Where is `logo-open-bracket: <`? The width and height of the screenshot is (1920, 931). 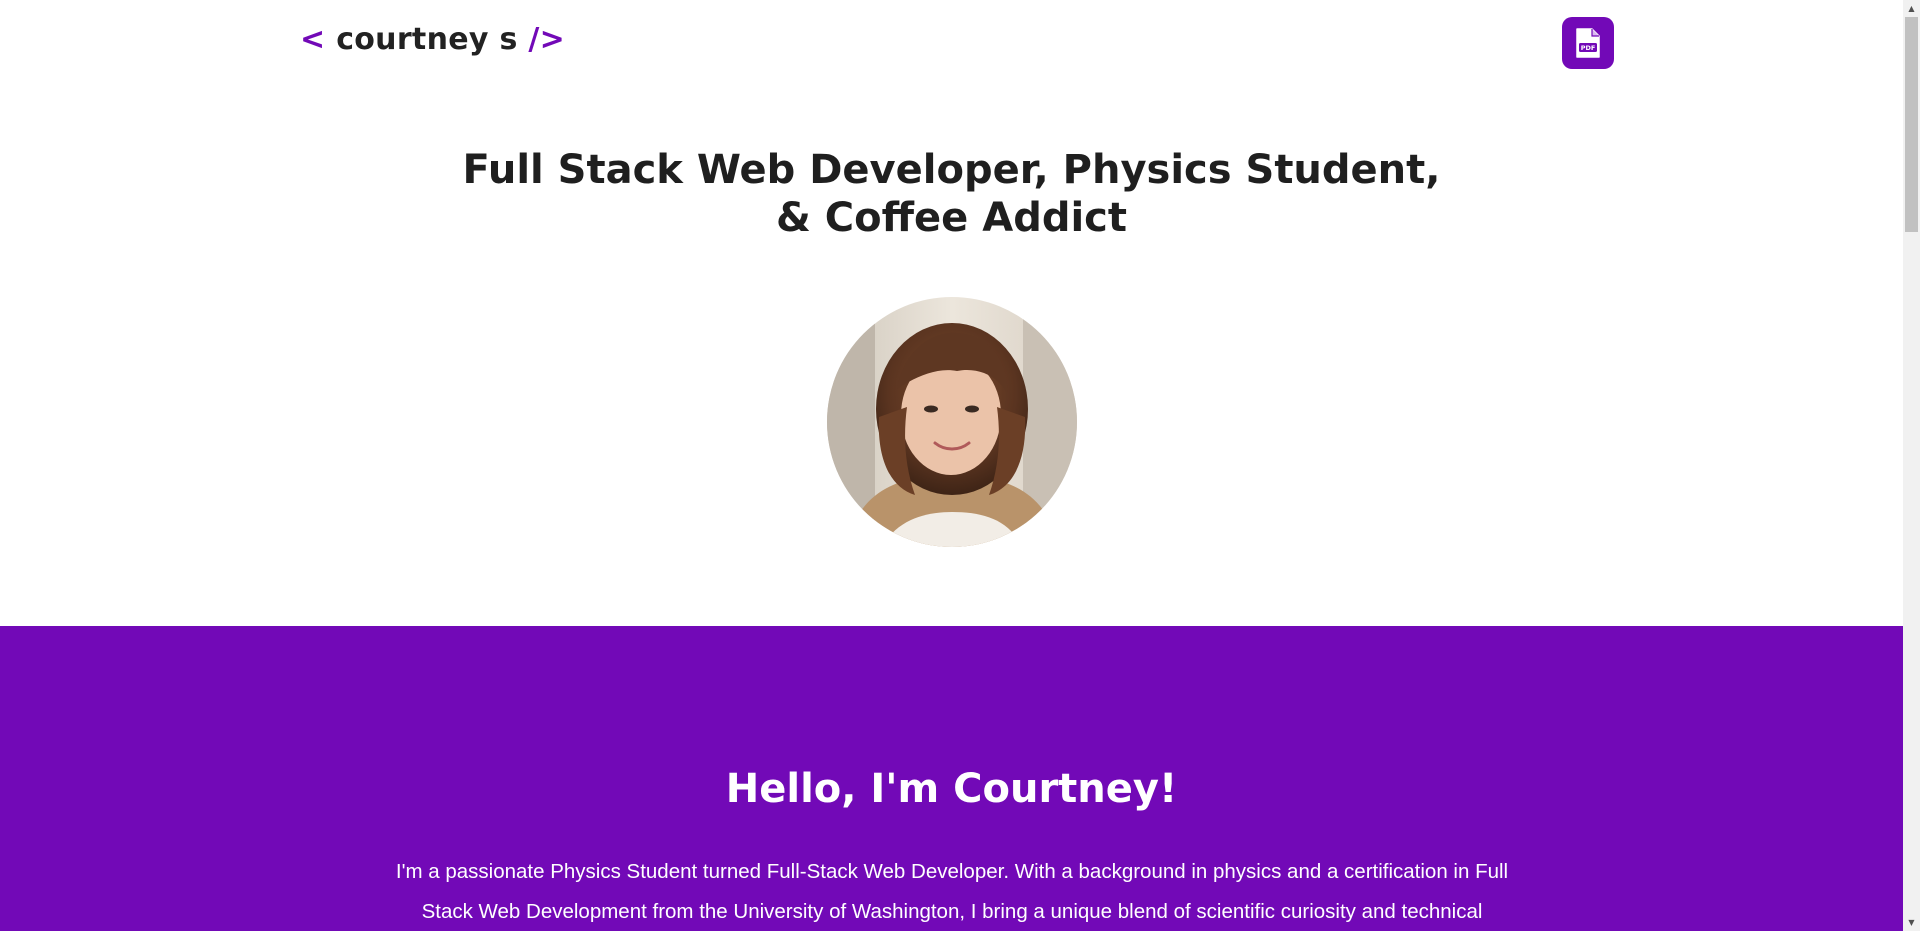
logo-open-bracket: < is located at coordinates (313, 39).